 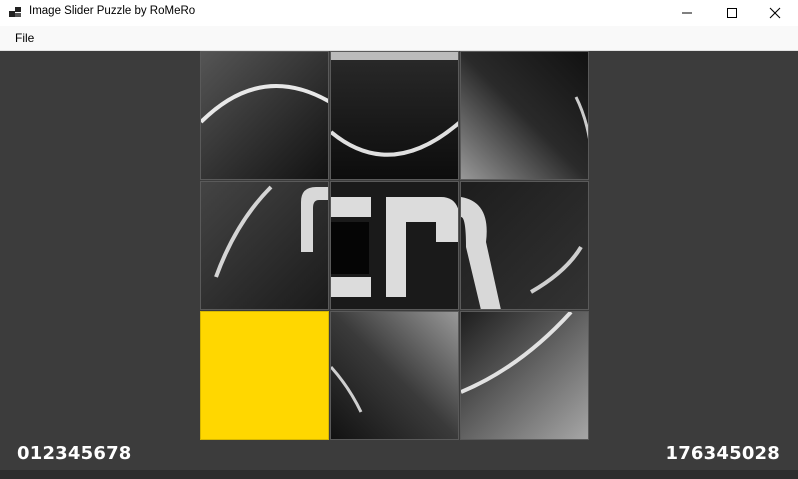 What do you see at coordinates (112, 11) in the screenshot?
I see `window-title: Image Slider Puzzle by RoMeRo` at bounding box center [112, 11].